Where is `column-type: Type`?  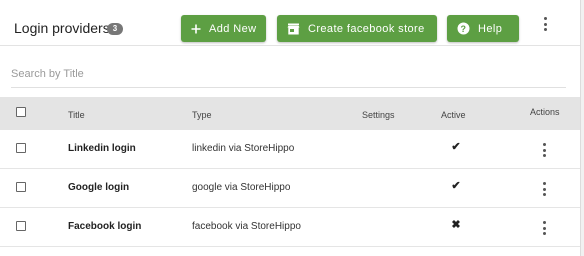 column-type: Type is located at coordinates (202, 115).